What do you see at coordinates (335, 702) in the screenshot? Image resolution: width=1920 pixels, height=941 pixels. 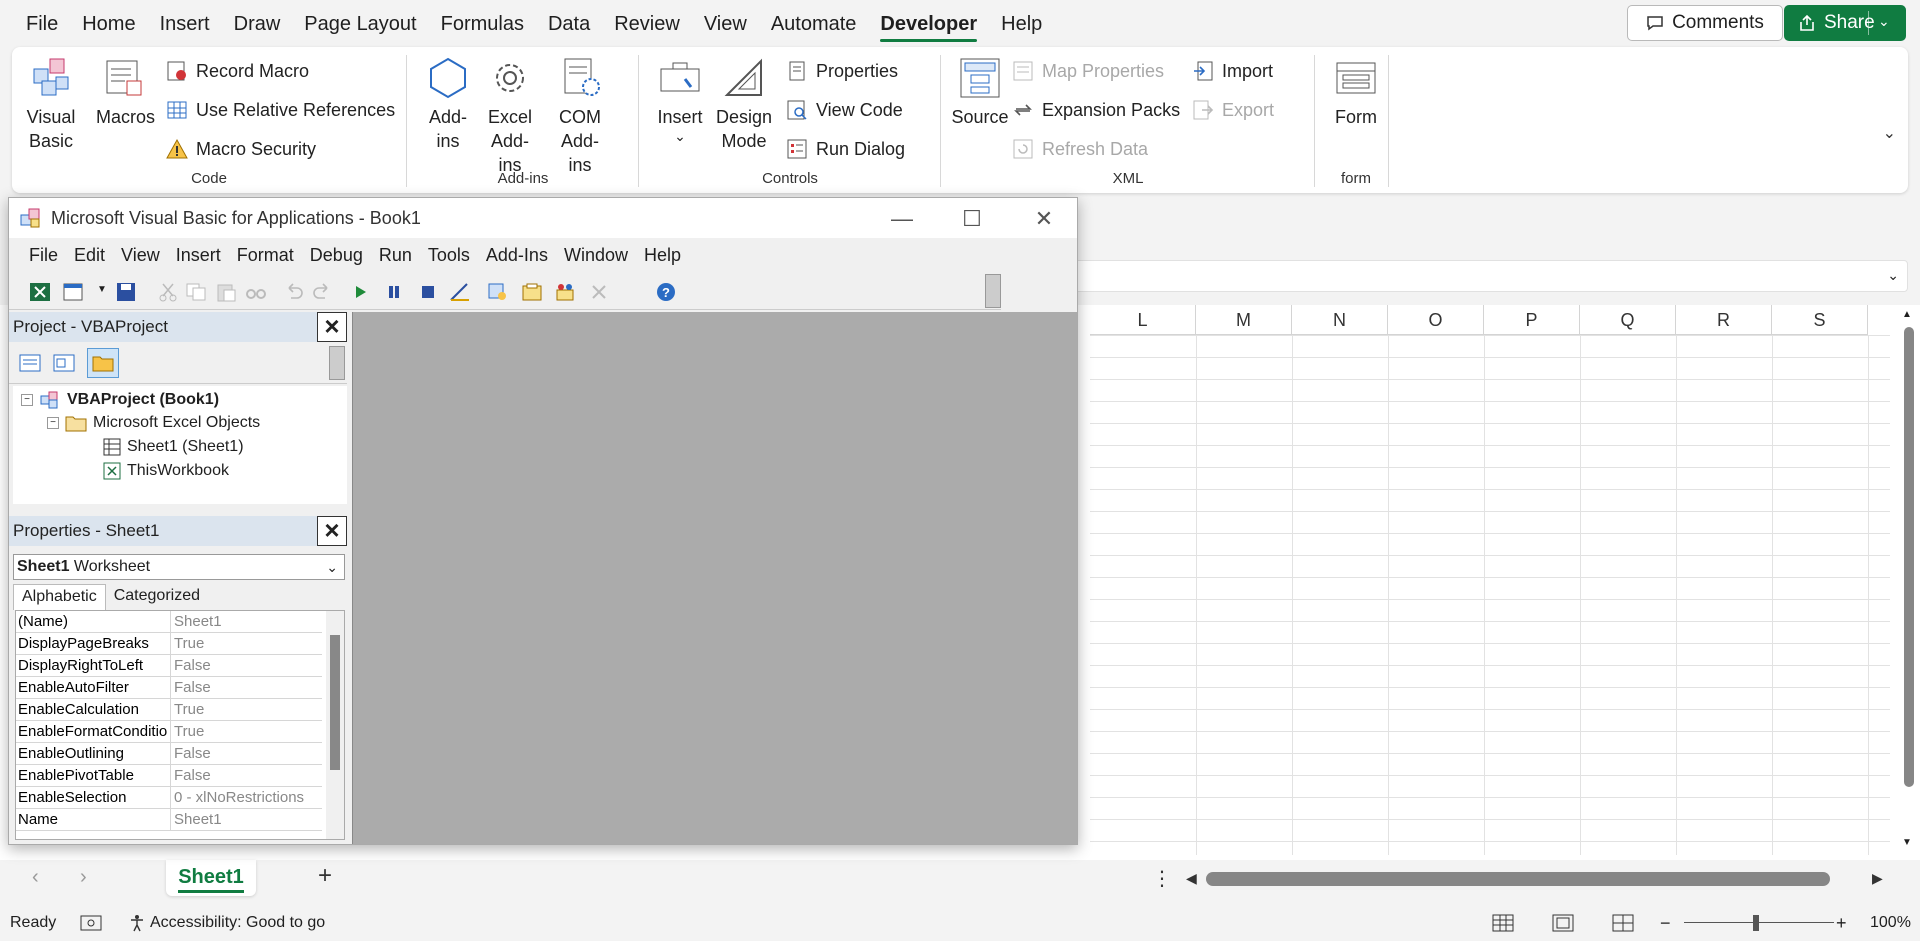 I see `properties-scroll-thumb` at bounding box center [335, 702].